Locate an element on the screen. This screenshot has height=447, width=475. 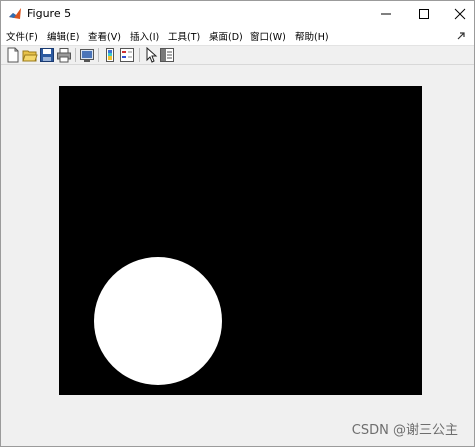
watermark-text: CSDN @谢三公主 is located at coordinates (404, 430).